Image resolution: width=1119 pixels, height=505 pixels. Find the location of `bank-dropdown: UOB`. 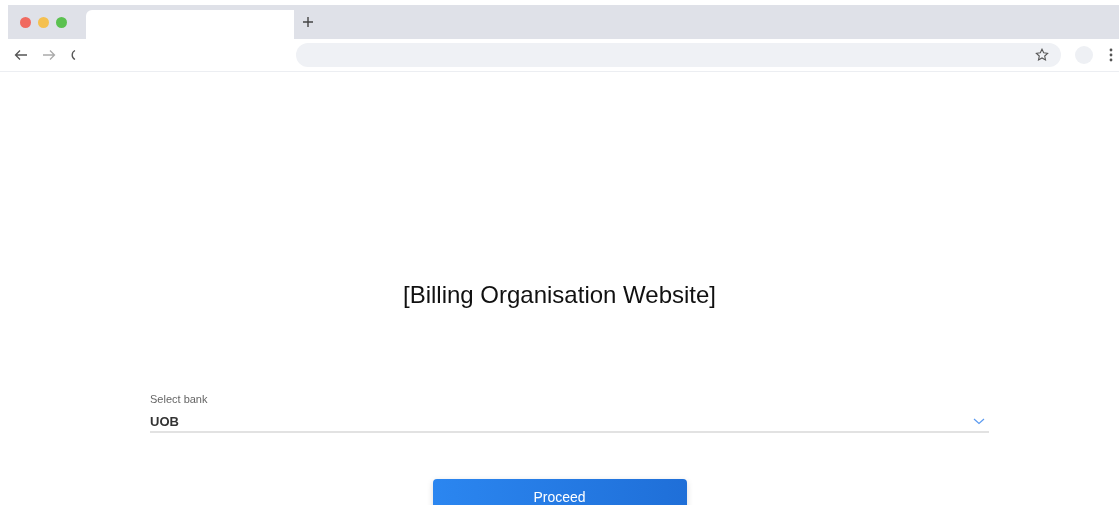

bank-dropdown: UOB is located at coordinates (569, 421).